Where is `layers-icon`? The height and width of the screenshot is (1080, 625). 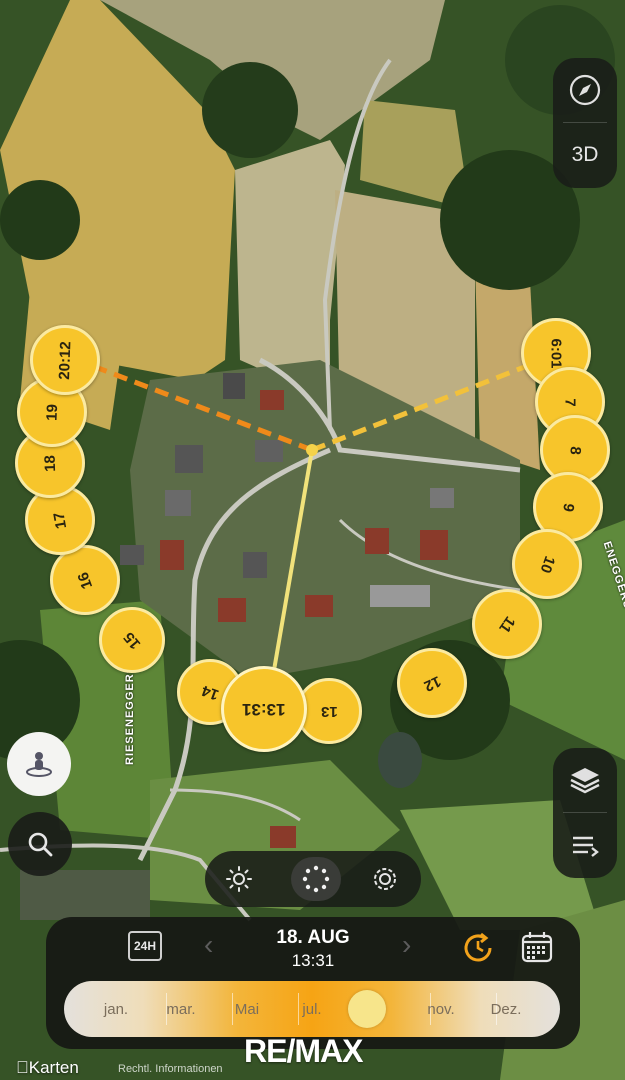
layers-icon is located at coordinates (585, 781).